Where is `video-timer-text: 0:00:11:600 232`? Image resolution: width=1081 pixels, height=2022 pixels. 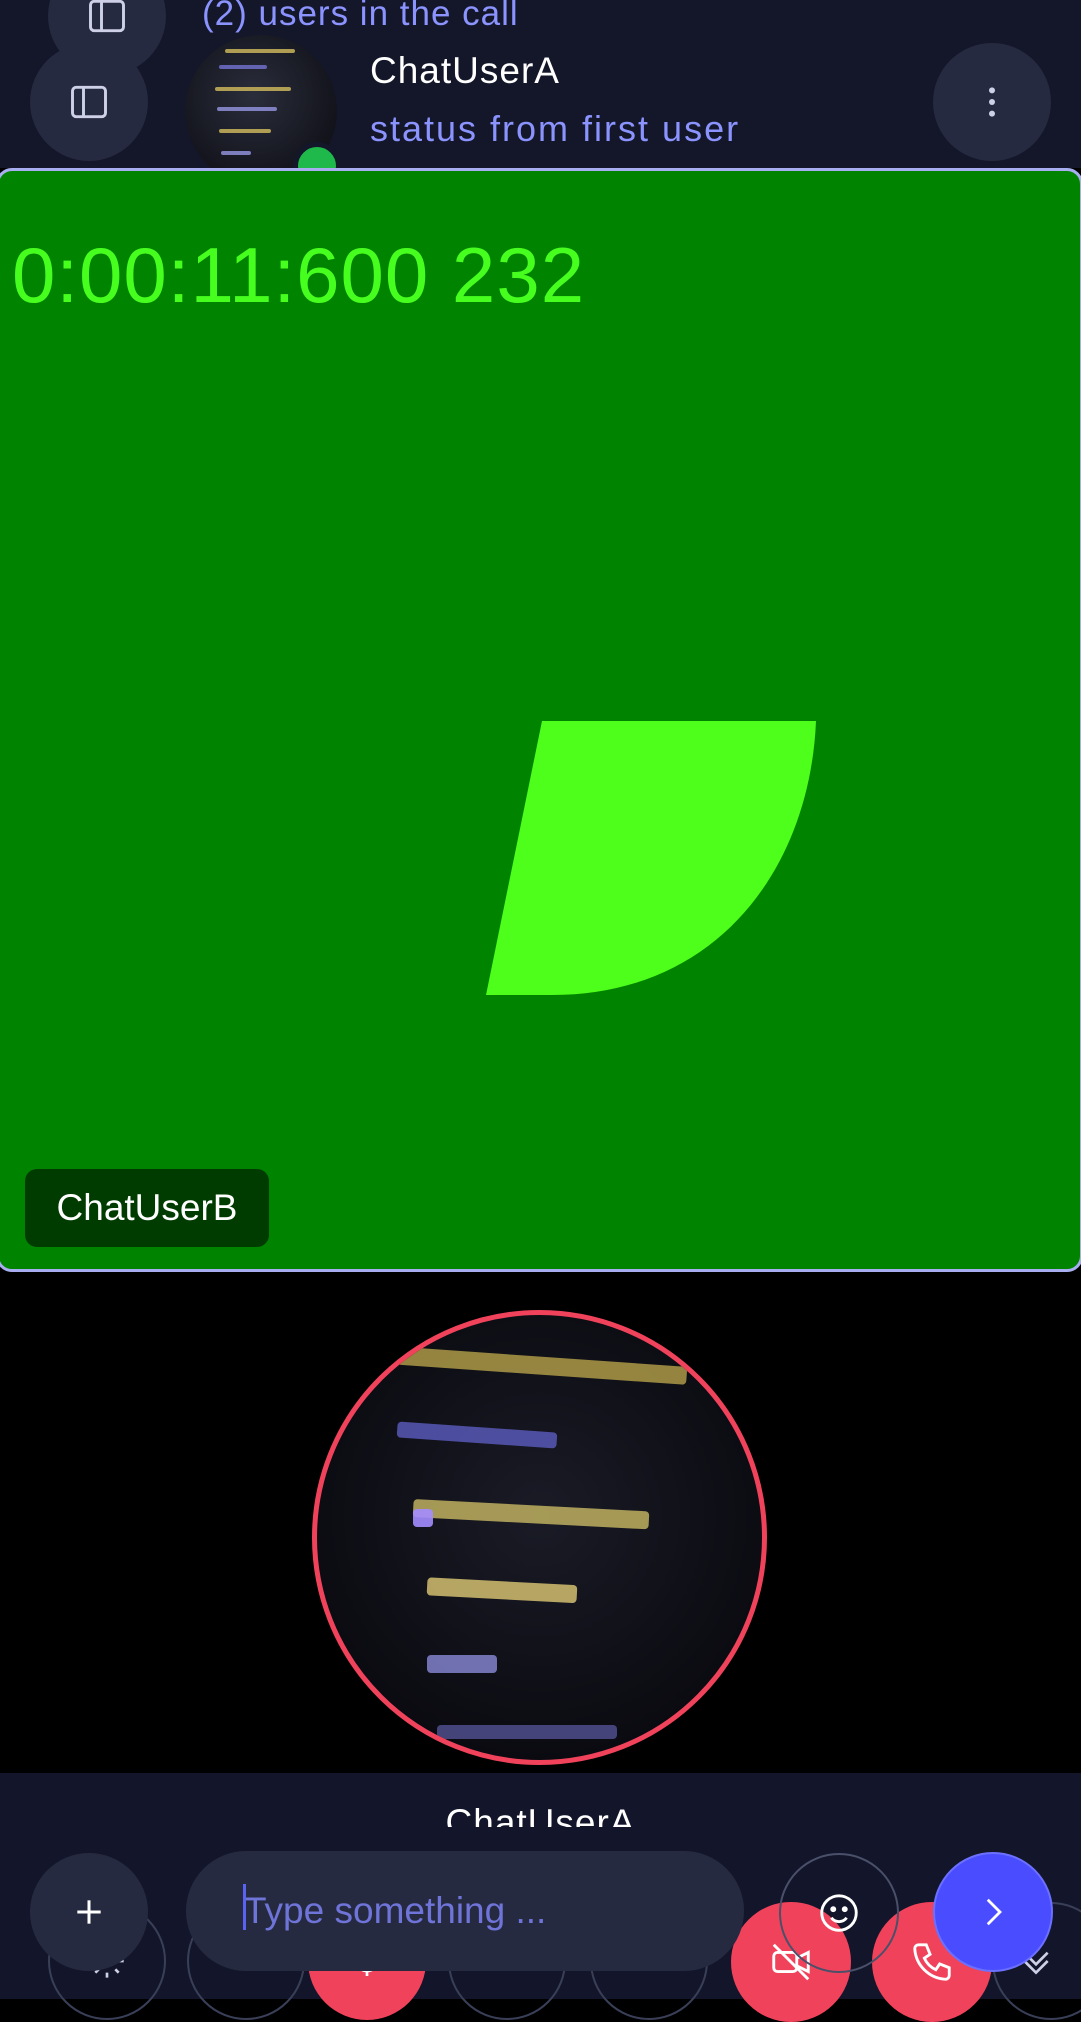
video-timer-text: 0:00:11:600 232 is located at coordinates (299, 275).